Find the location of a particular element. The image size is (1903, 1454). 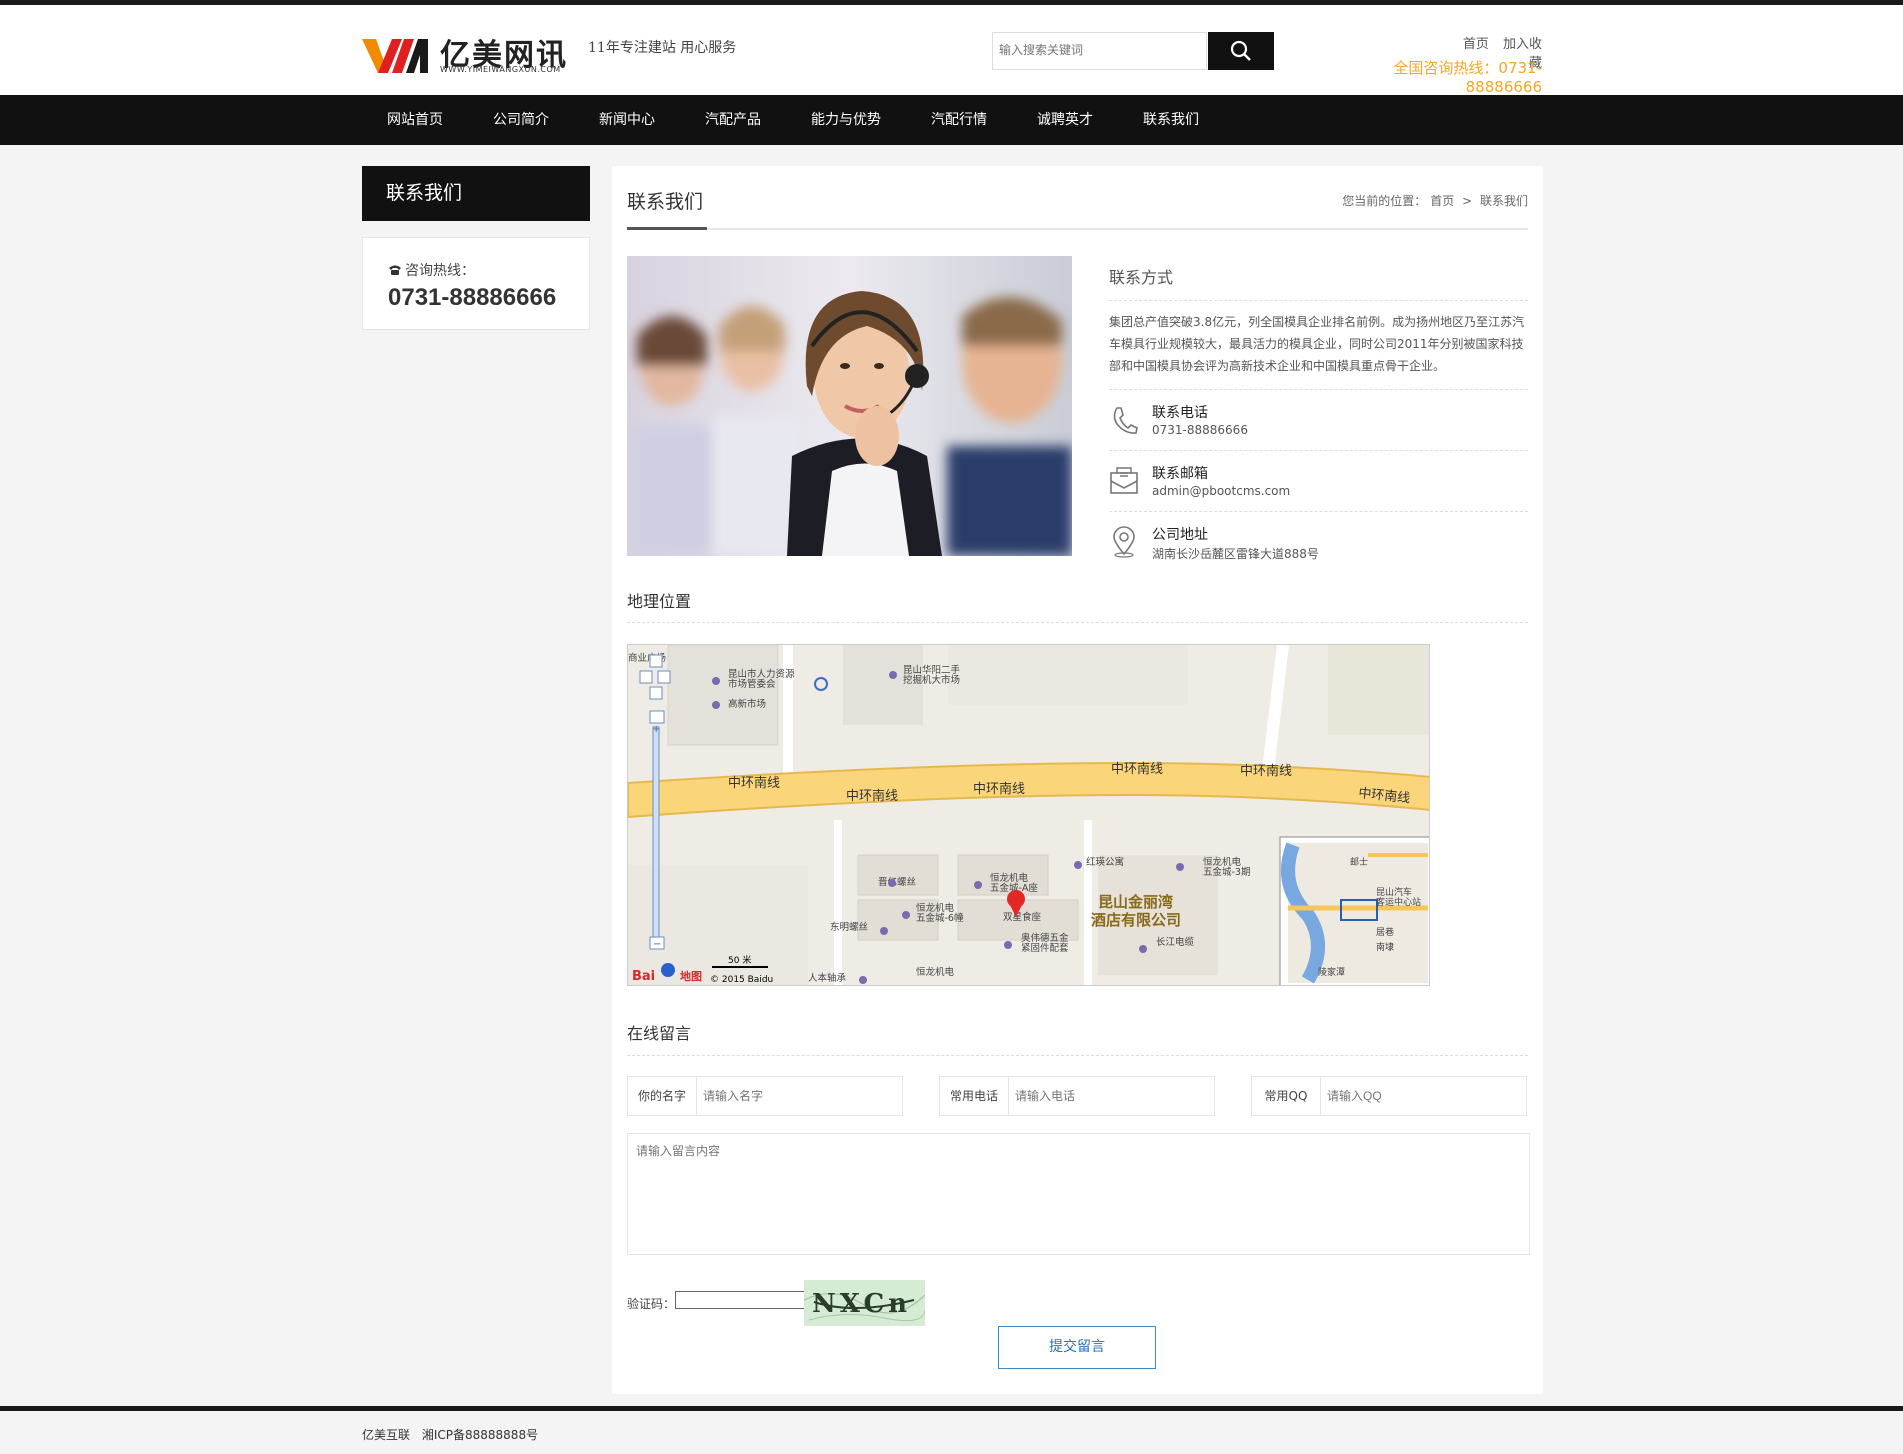

qq-field: 常用QQ is located at coordinates (1389, 1096).